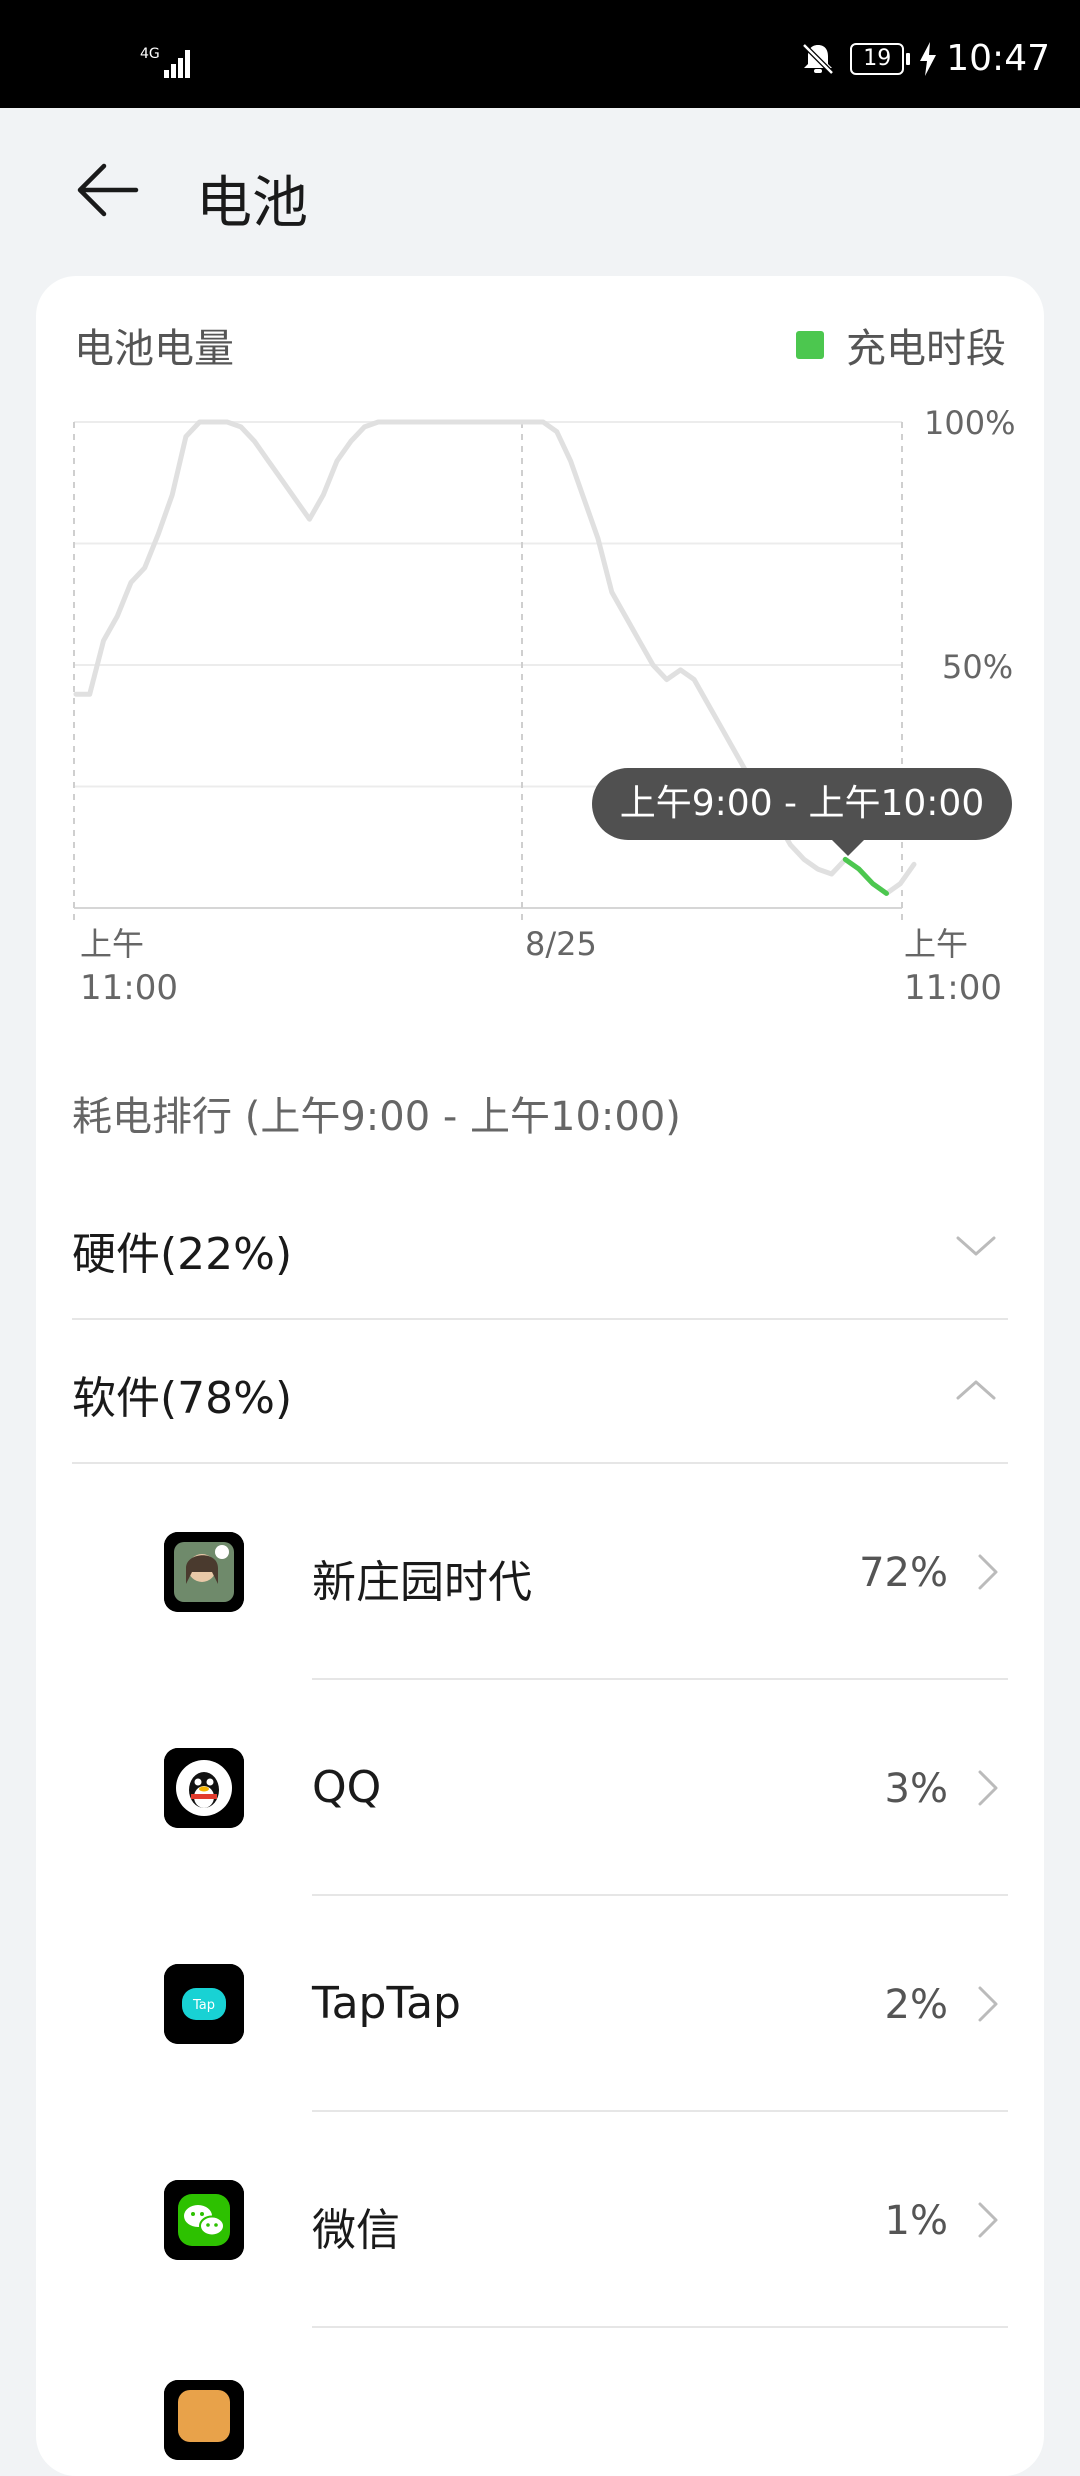 Image resolution: width=1080 pixels, height=2476 pixels. What do you see at coordinates (204, 1788) in the screenshot?
I see `qq-penguin-icon` at bounding box center [204, 1788].